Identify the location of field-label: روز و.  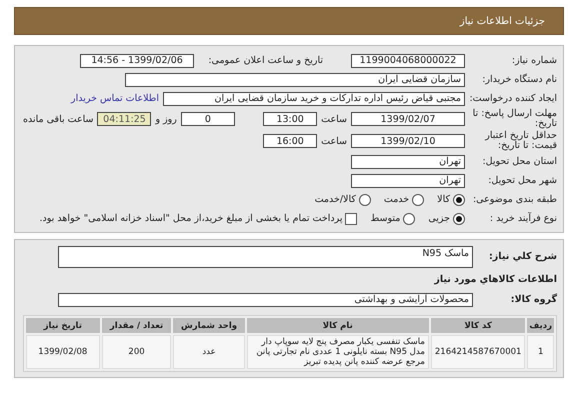
(166, 119).